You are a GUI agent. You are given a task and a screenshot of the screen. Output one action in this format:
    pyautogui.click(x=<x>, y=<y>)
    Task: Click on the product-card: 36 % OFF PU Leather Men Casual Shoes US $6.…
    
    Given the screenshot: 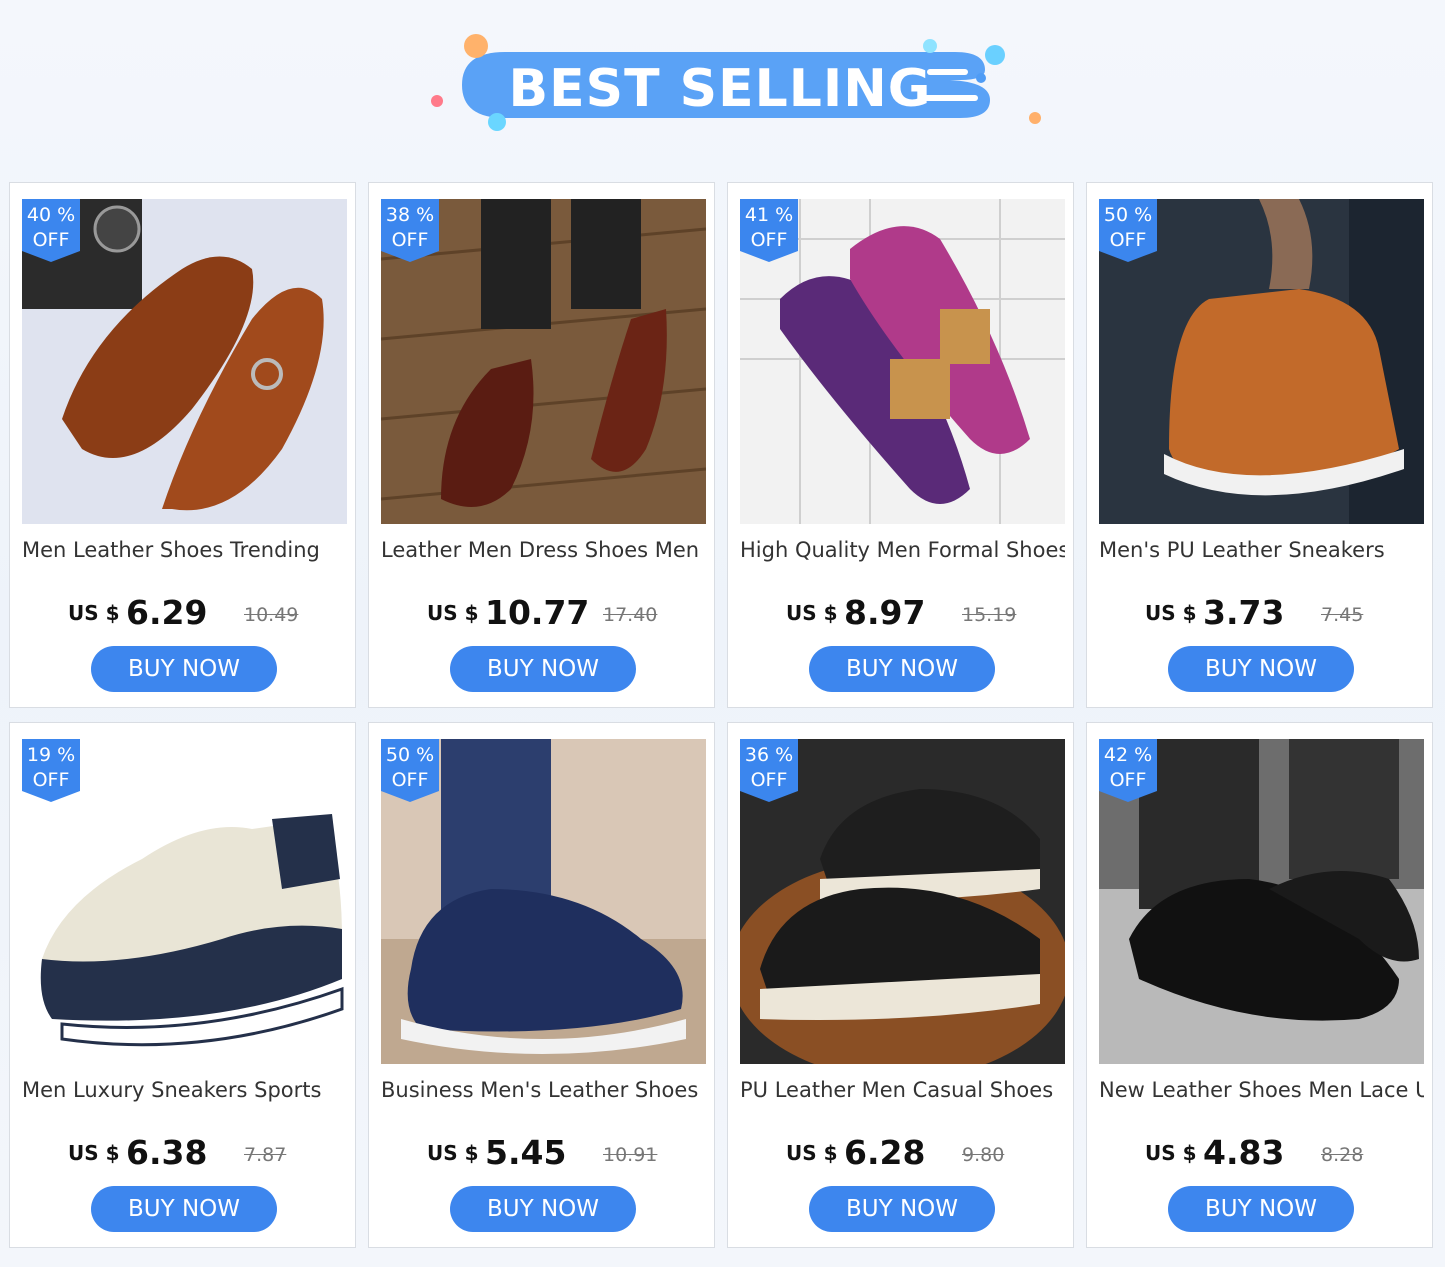 What is the action you would take?
    pyautogui.click(x=900, y=985)
    